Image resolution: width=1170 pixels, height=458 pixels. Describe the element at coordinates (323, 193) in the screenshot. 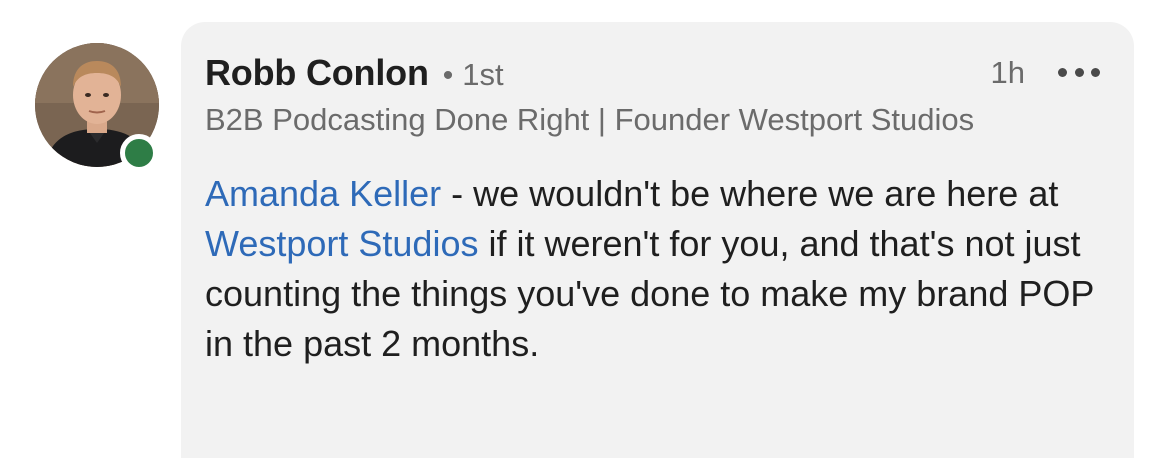

I see `mention-person-link: Amanda Keller` at that location.